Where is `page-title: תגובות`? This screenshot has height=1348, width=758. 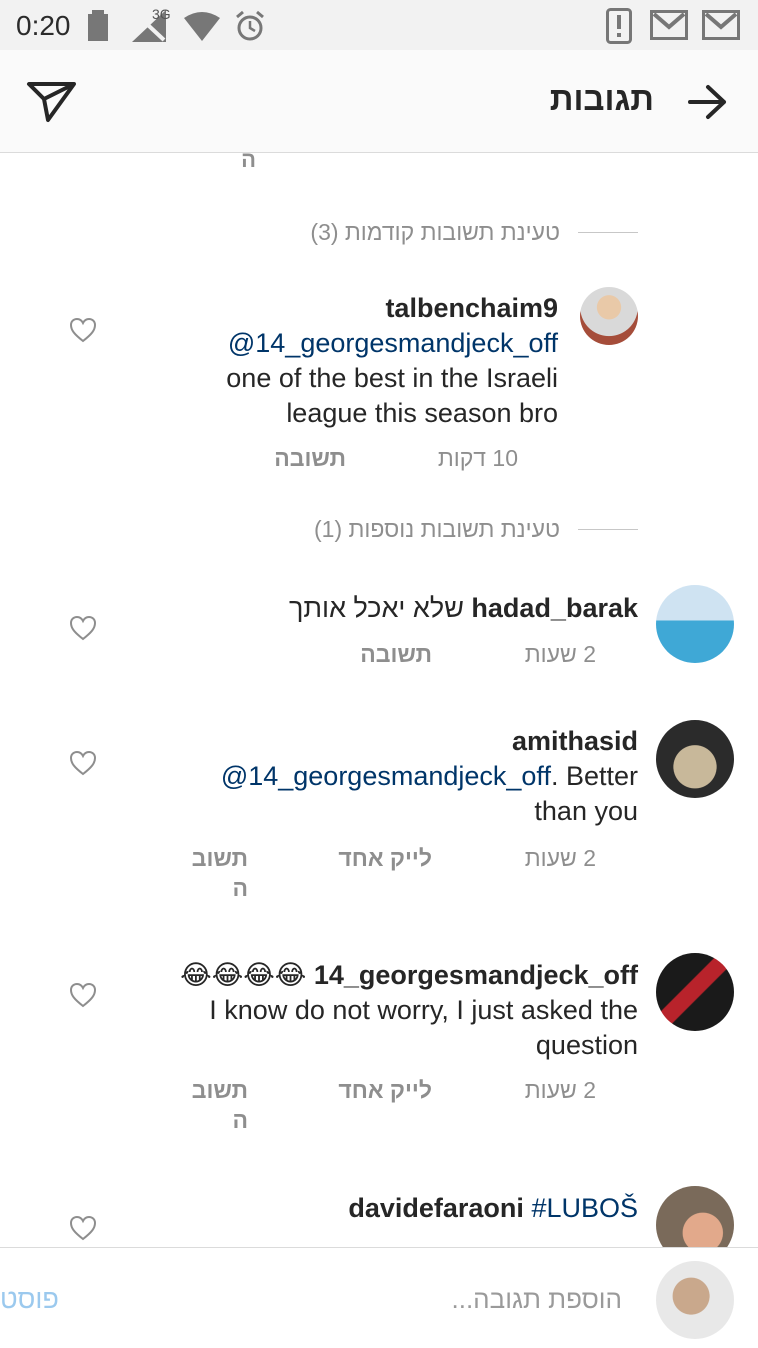 page-title: תגובות is located at coordinates (601, 98).